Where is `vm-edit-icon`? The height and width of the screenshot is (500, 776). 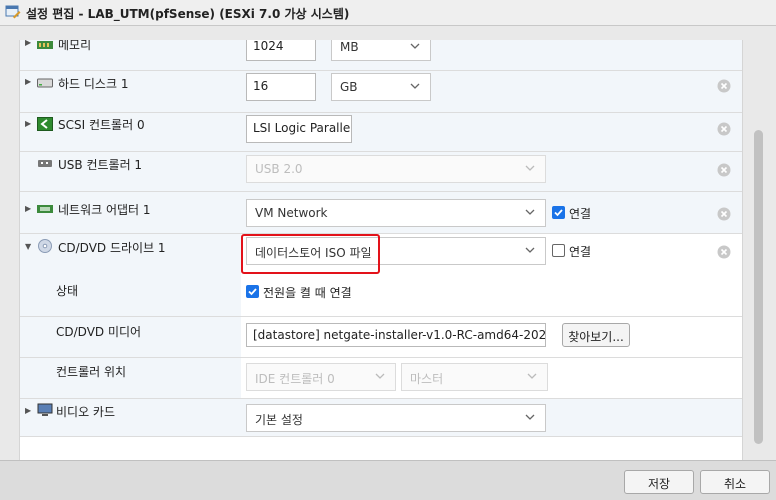
vm-edit-icon is located at coordinates (13, 12).